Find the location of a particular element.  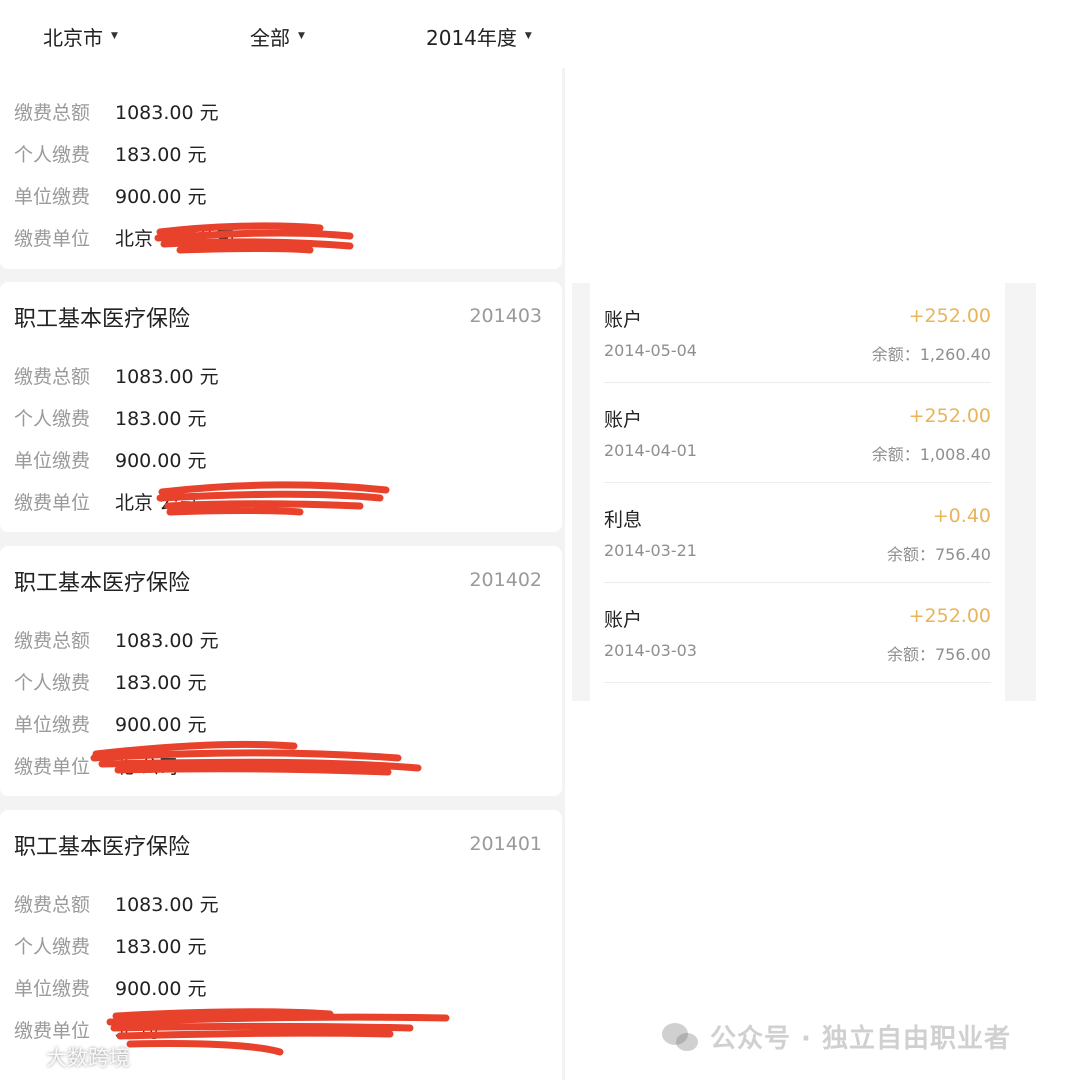

type-filter-label: 全部 is located at coordinates (270, 38).